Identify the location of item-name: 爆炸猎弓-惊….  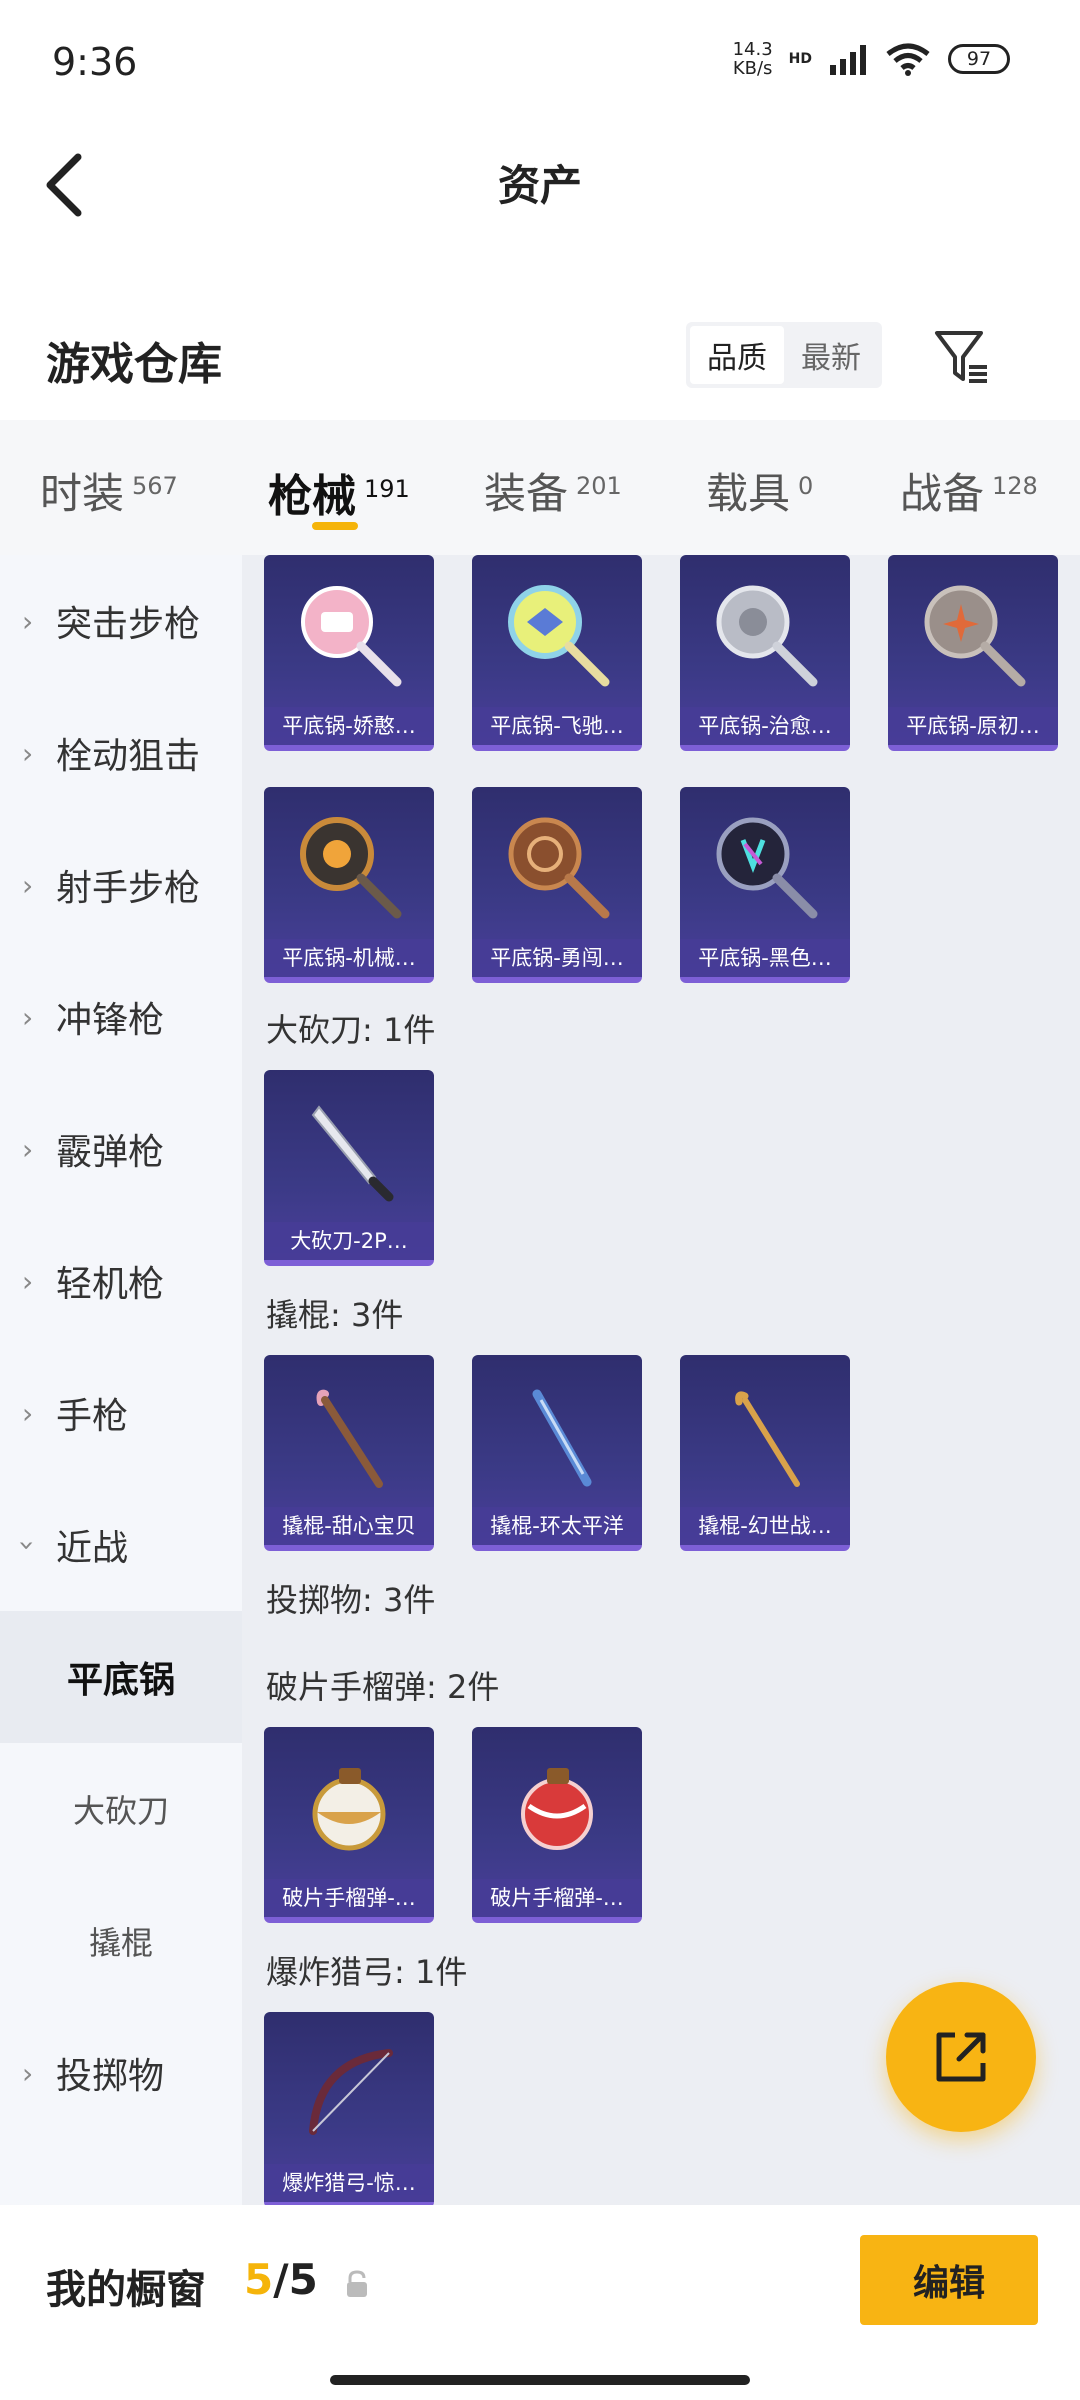
(349, 2183).